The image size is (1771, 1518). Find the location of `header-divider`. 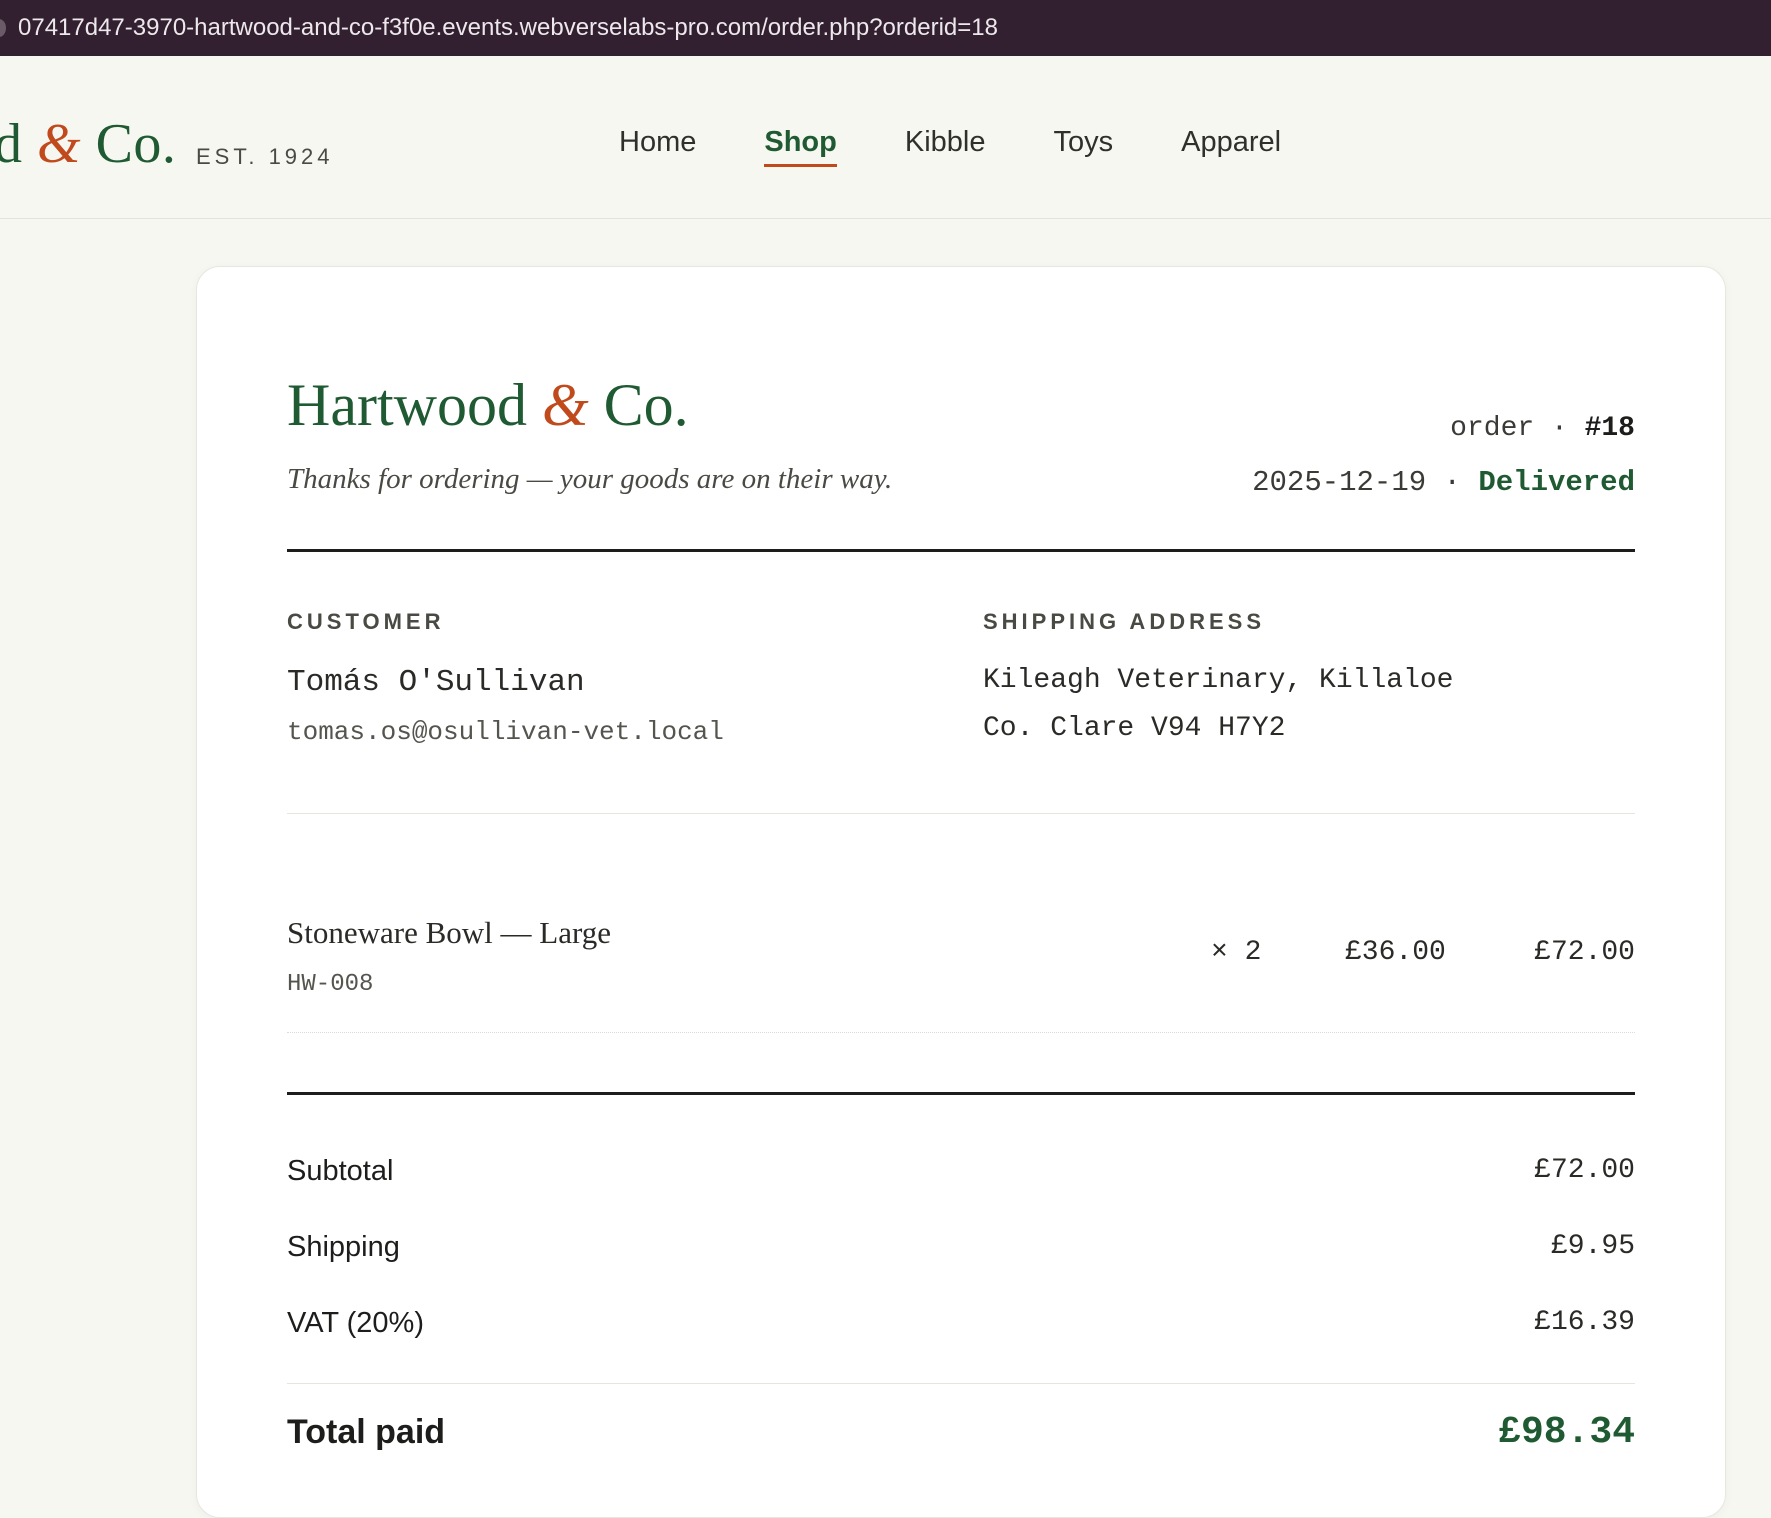

header-divider is located at coordinates (961, 550).